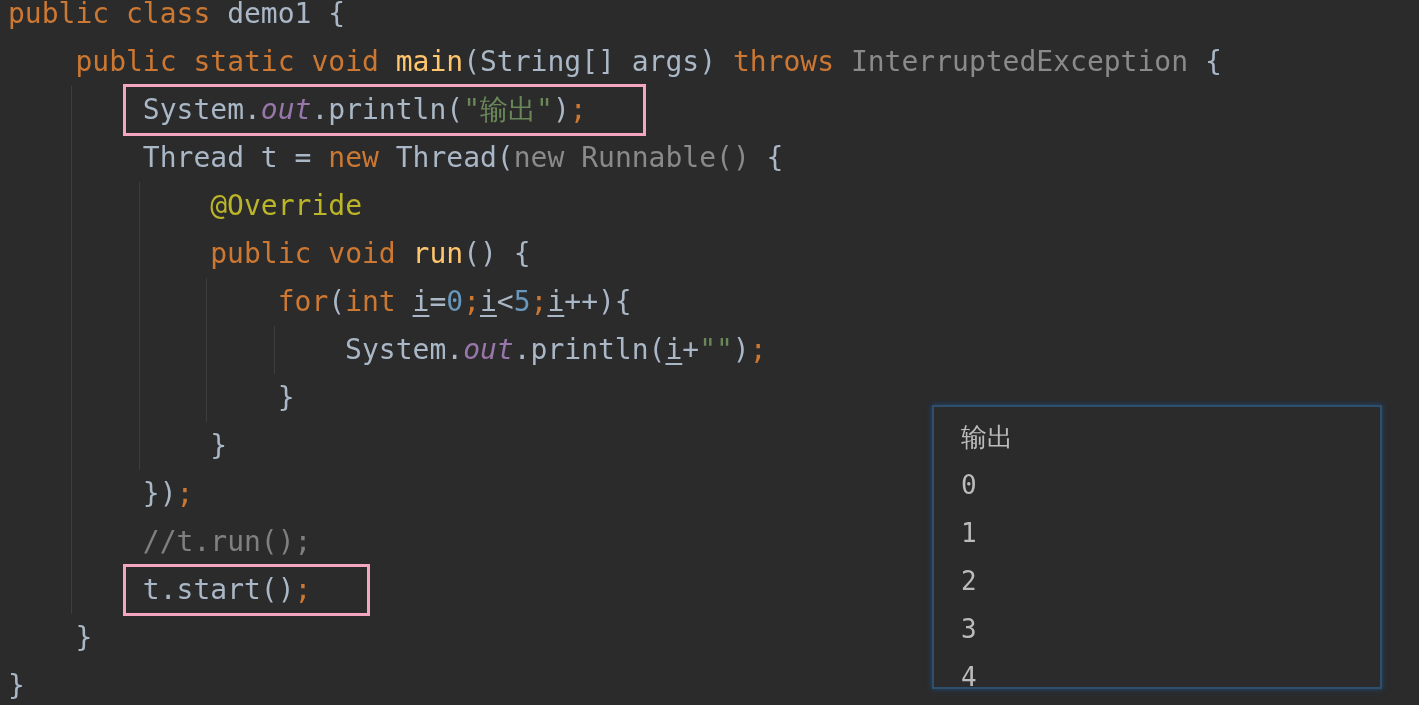  Describe the element at coordinates (370, 254) in the screenshot. I see `code-line: public void run() {` at that location.